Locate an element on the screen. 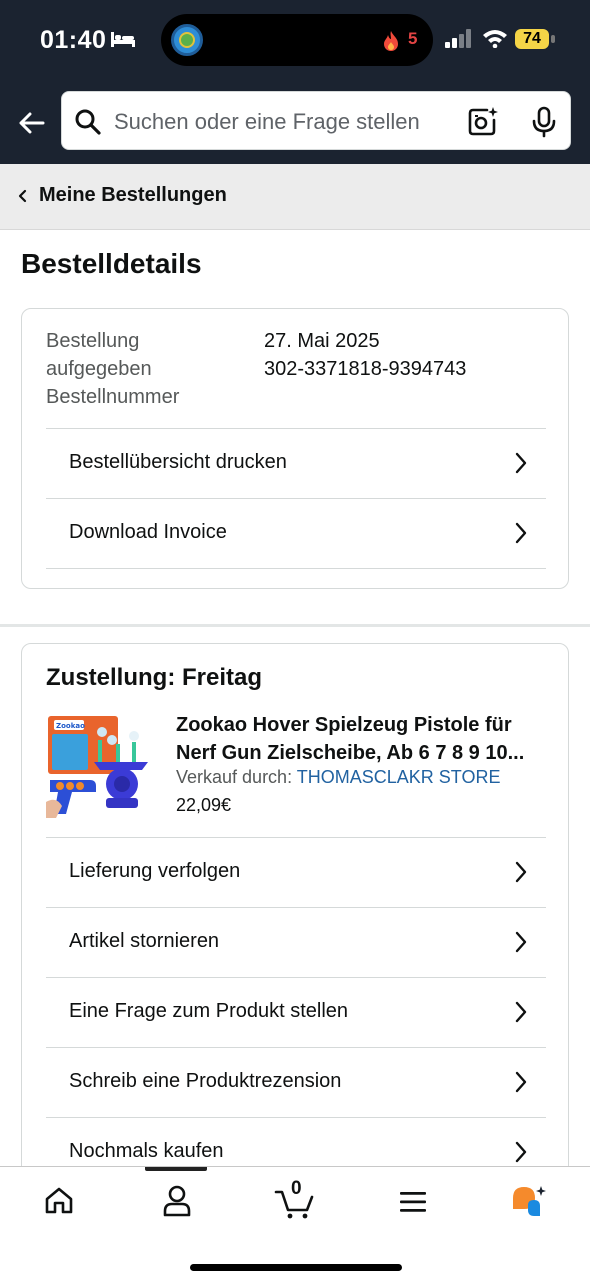 This screenshot has height=1280, width=590. battery-indicator: 74 is located at coordinates (532, 39).